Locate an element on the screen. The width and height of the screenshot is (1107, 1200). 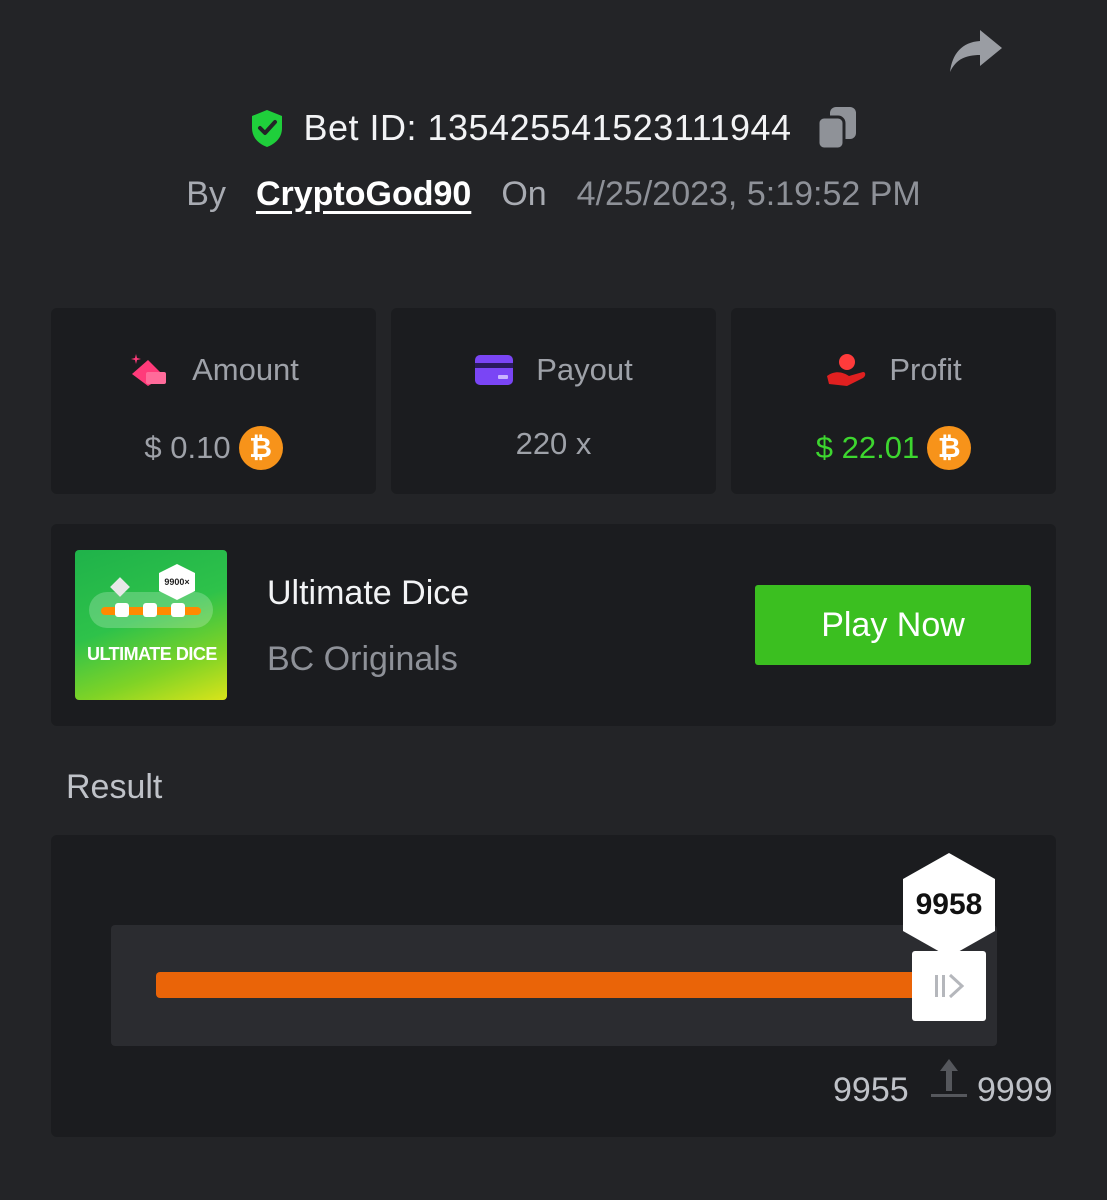
payout-card: Payout 220 x is located at coordinates (553, 401).